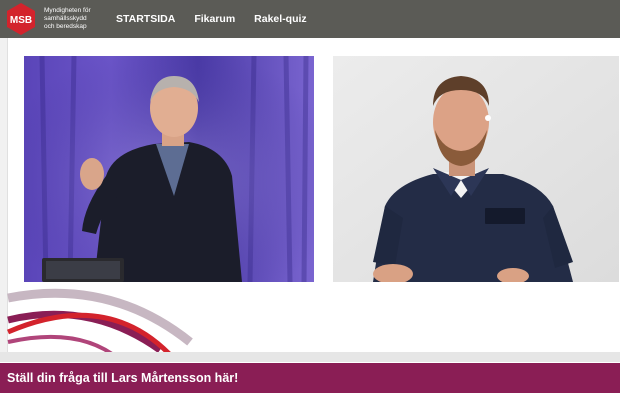 The image size is (620, 400). I want to click on main-nav: STARTSIDA Fikarum Rakel-quiz, so click(221, 19).